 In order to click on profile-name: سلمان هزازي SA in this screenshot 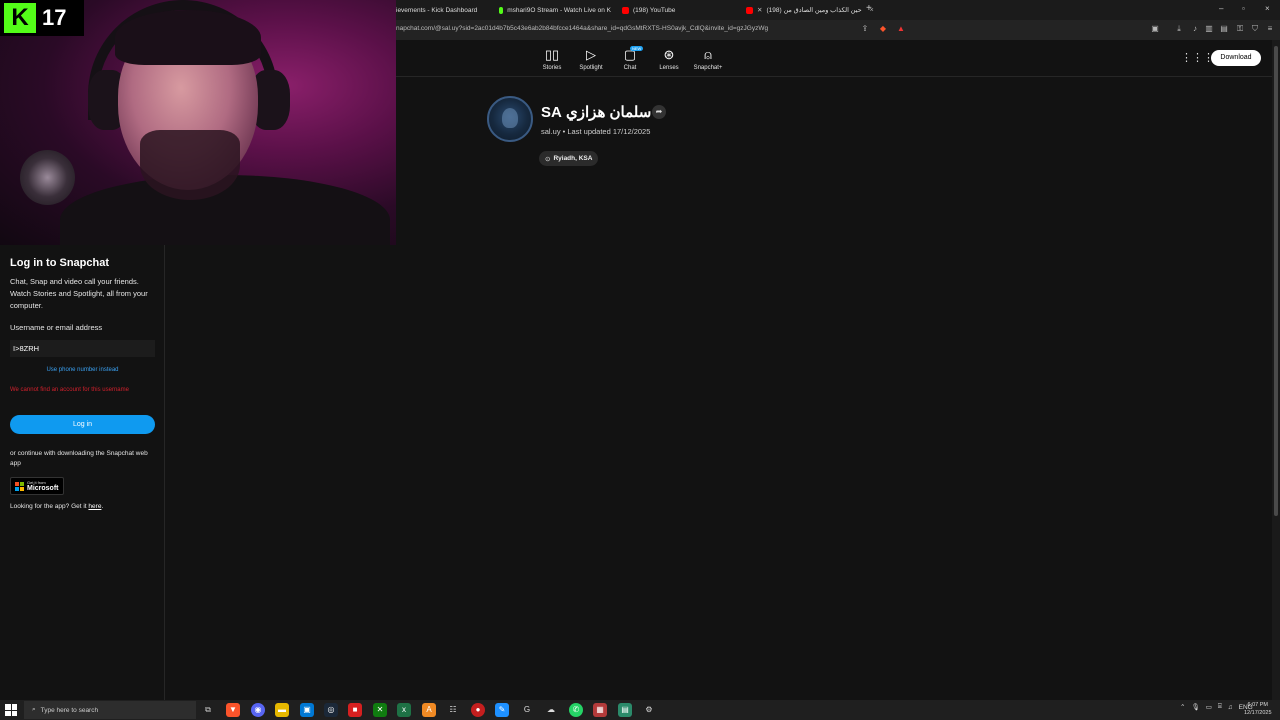, I will do `click(596, 112)`.